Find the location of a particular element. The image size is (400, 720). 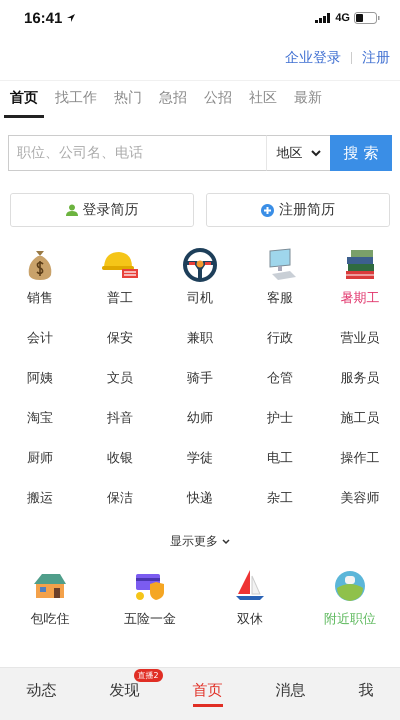

nav-tab: 最新 is located at coordinates (308, 103).